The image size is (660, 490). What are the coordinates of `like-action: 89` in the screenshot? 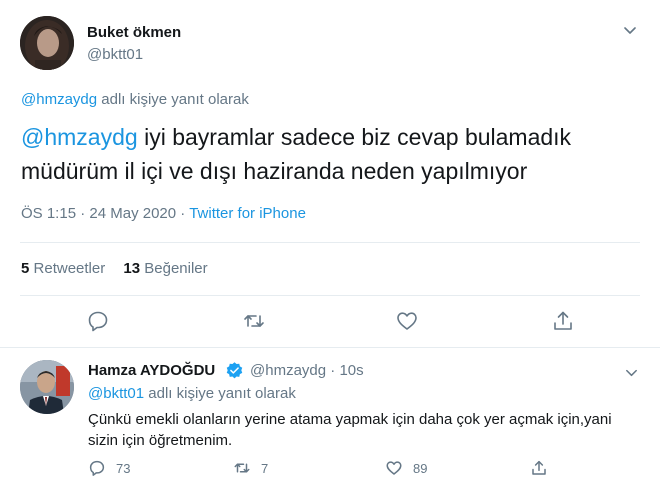 It's located at (406, 468).